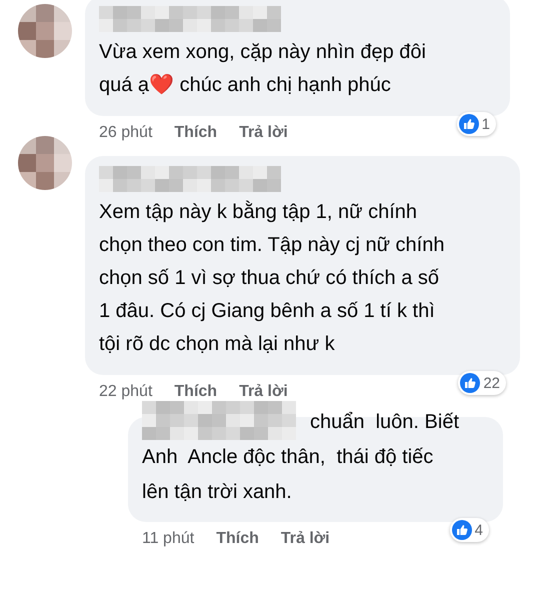 The width and height of the screenshot is (539, 590). I want to click on reaction-count: 4, so click(469, 530).